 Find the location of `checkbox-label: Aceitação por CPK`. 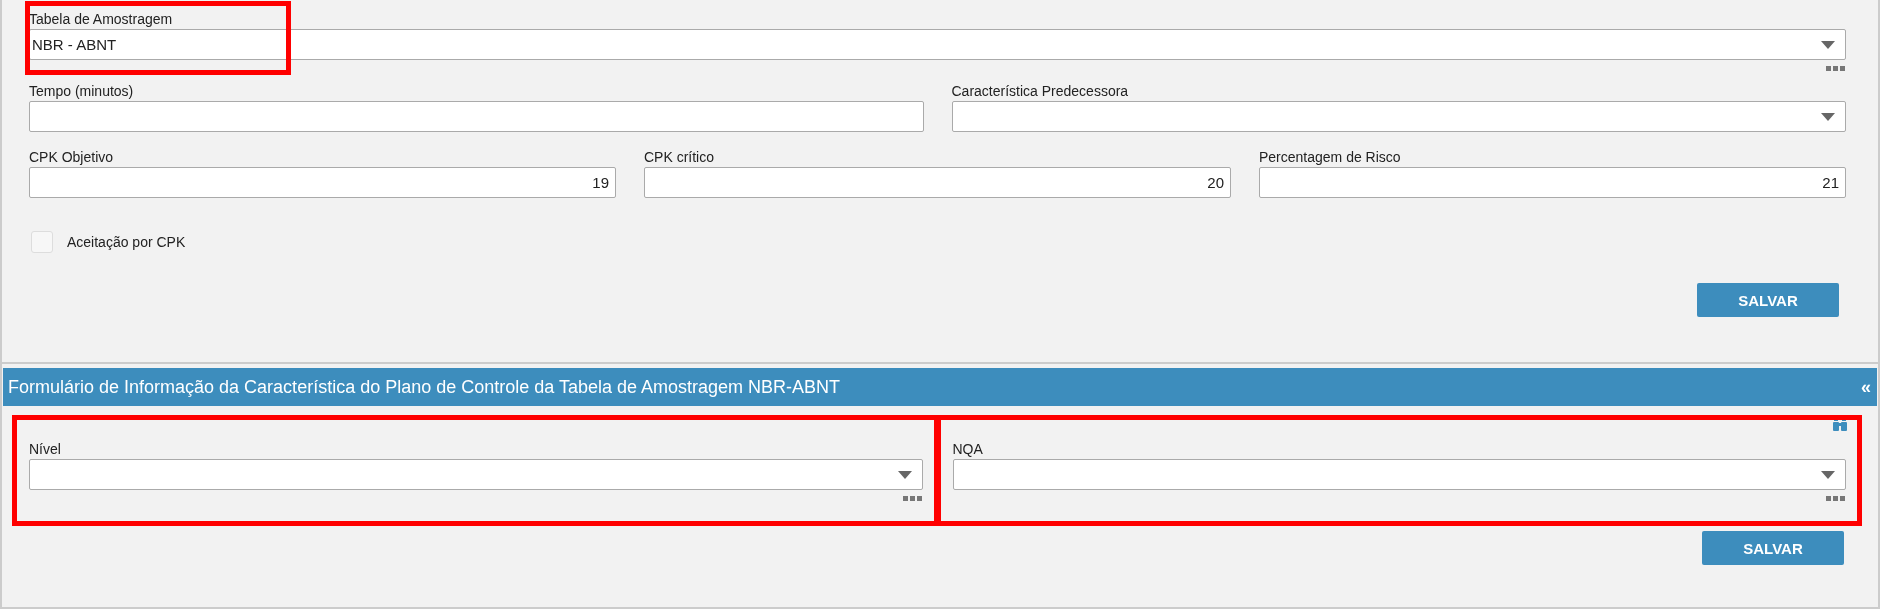

checkbox-label: Aceitação por CPK is located at coordinates (126, 242).